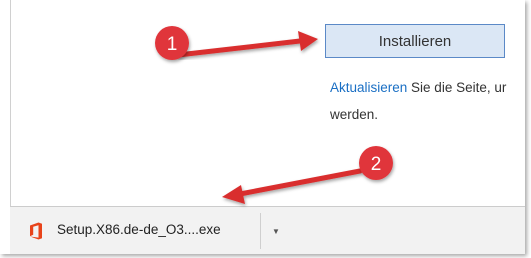 The height and width of the screenshot is (258, 531). Describe the element at coordinates (276, 231) in the screenshot. I see `chevron-down-icon: ▼` at that location.